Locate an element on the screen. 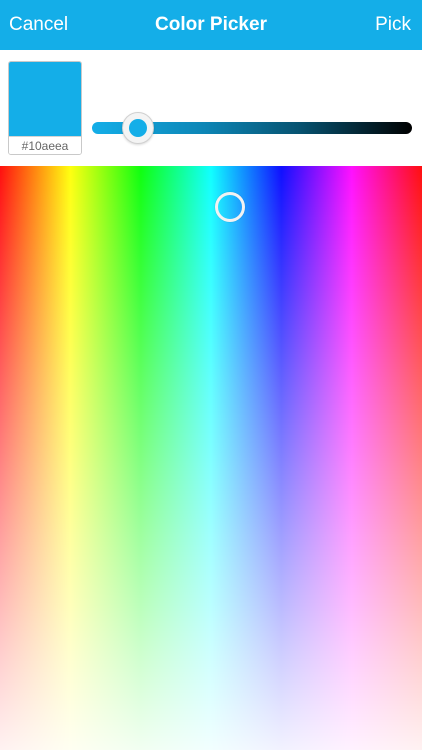 This screenshot has width=422, height=750. color-preview is located at coordinates (45, 99).